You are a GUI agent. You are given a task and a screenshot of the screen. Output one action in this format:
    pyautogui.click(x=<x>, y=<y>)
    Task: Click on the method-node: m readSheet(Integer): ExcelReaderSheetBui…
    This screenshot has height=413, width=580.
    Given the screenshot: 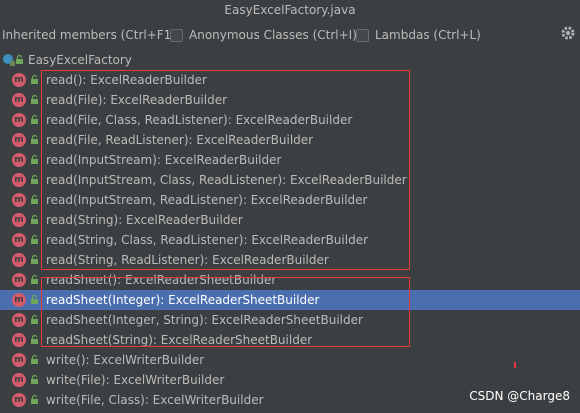 What is the action you would take?
    pyautogui.click(x=290, y=300)
    